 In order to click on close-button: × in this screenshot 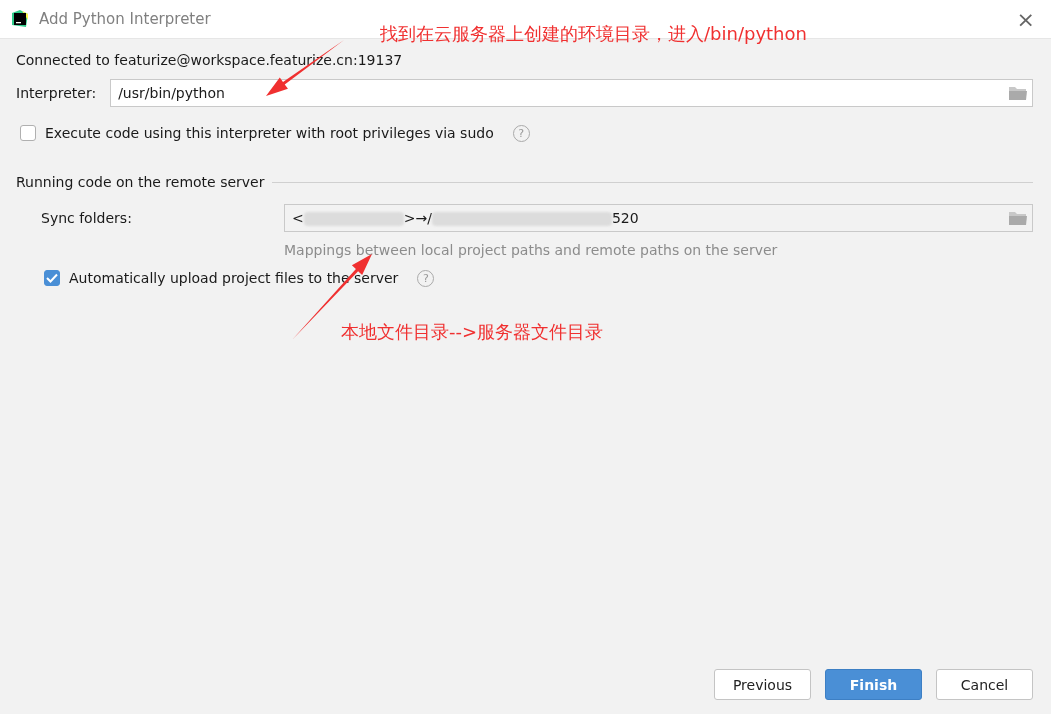, I will do `click(1025, 19)`.